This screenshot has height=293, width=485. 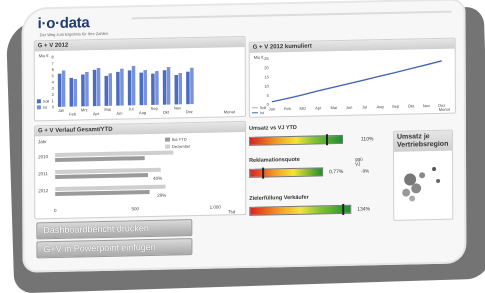 What do you see at coordinates (291, 15) in the screenshot?
I see `header-divider` at bounding box center [291, 15].